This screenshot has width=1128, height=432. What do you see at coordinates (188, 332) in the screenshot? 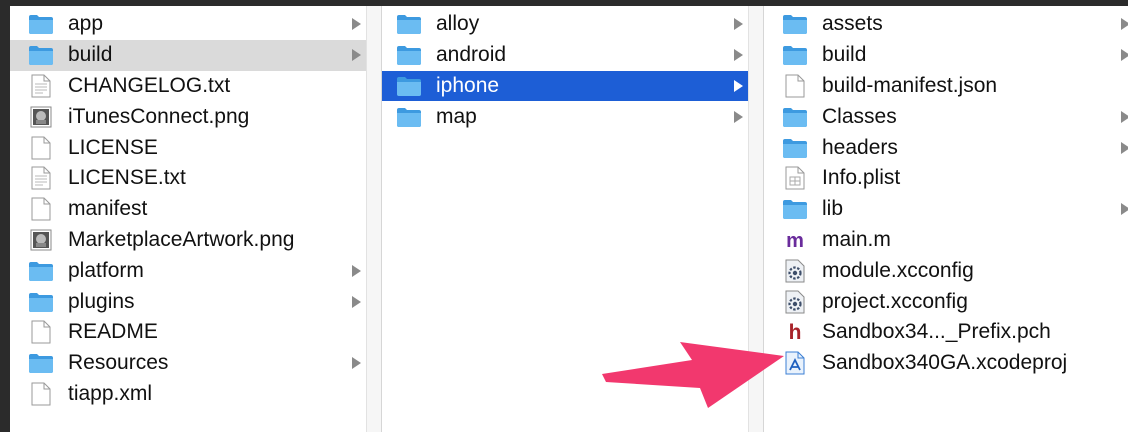
I see `list-item: README` at bounding box center [188, 332].